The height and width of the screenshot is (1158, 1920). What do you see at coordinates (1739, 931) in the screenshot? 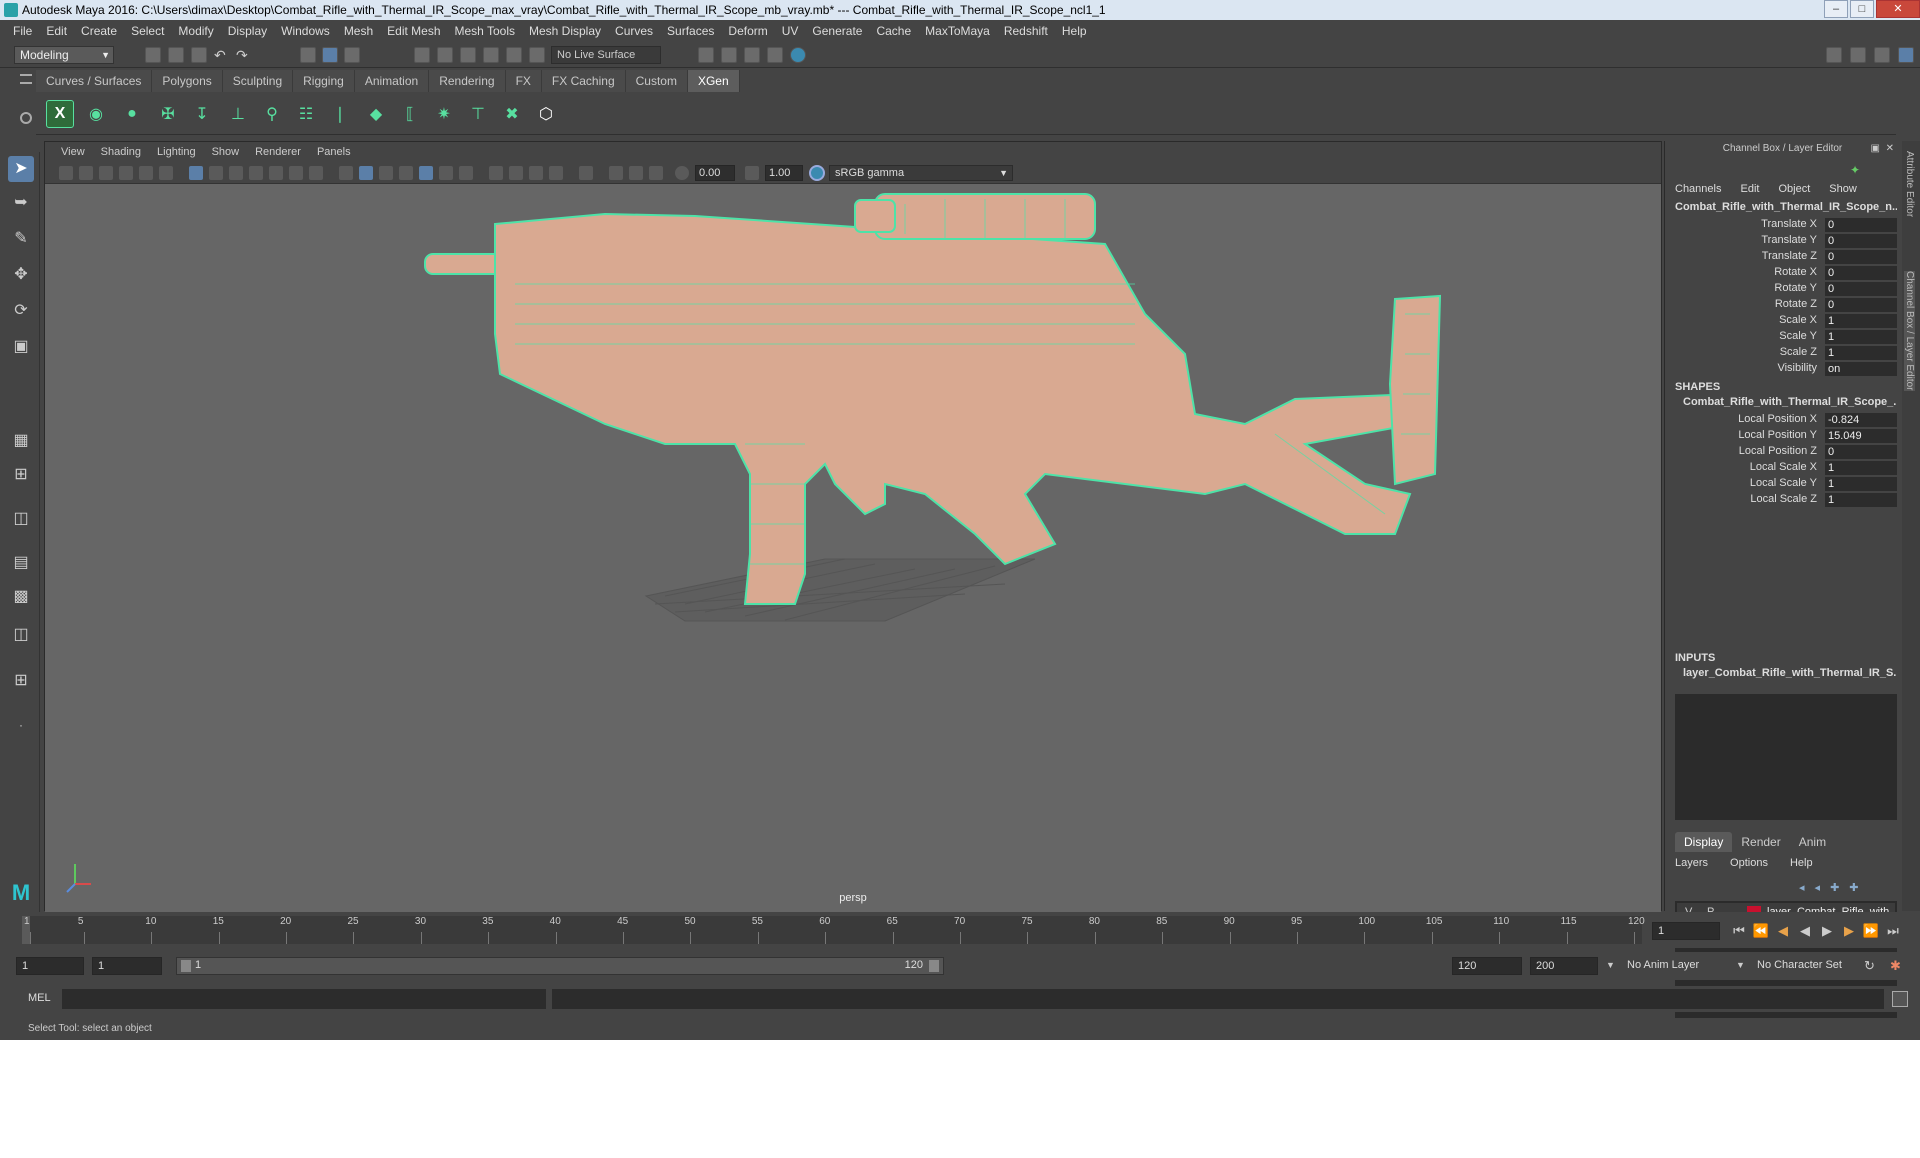
I see `go-to-start-icon: ⏮` at bounding box center [1739, 931].